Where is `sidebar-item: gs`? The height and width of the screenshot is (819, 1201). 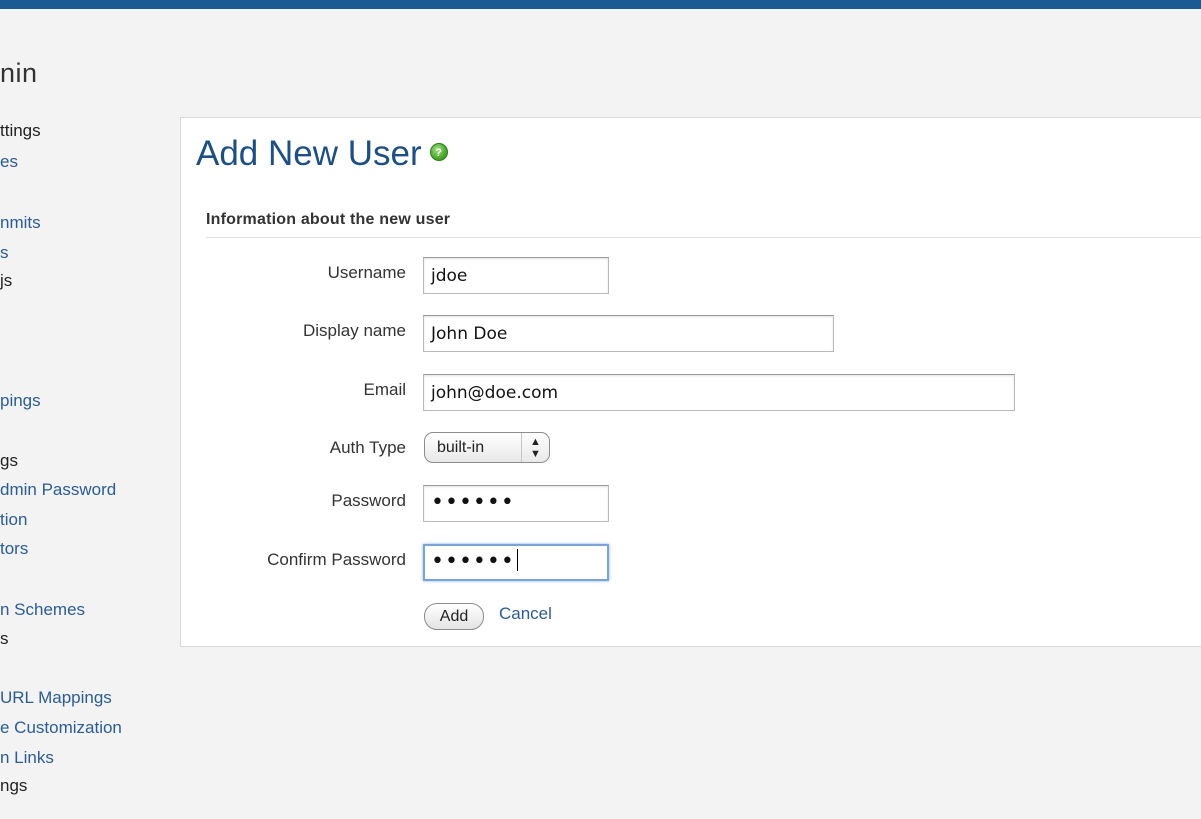 sidebar-item: gs is located at coordinates (9, 460).